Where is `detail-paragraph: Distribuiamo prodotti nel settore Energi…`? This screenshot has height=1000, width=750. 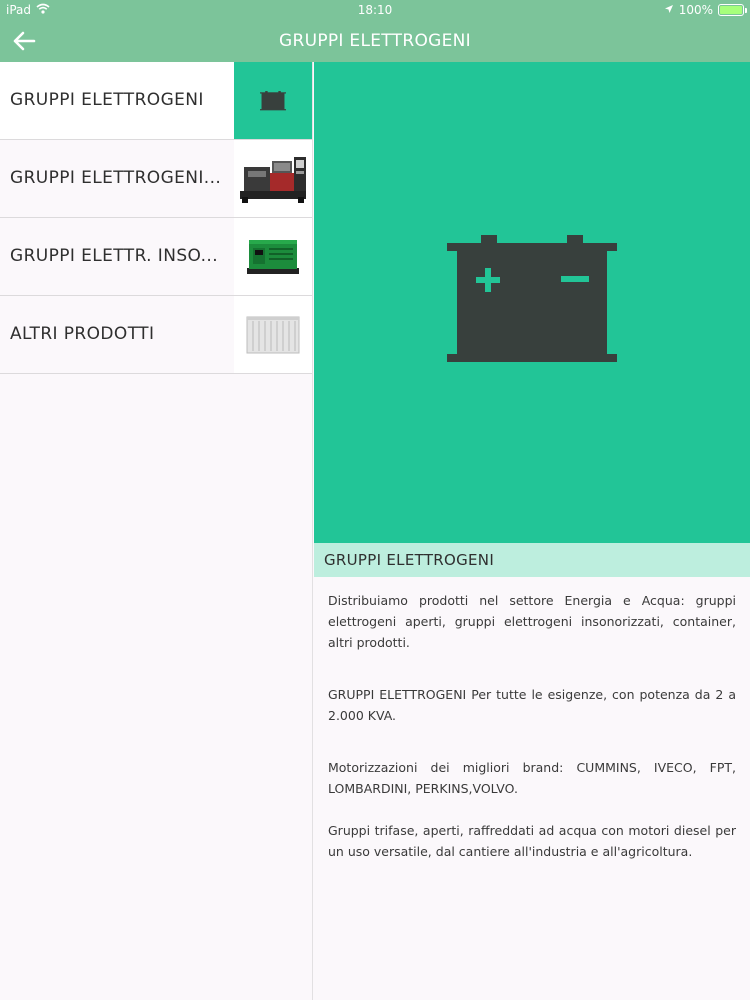
detail-paragraph: Distribuiamo prodotti nel settore Energi… is located at coordinates (532, 621).